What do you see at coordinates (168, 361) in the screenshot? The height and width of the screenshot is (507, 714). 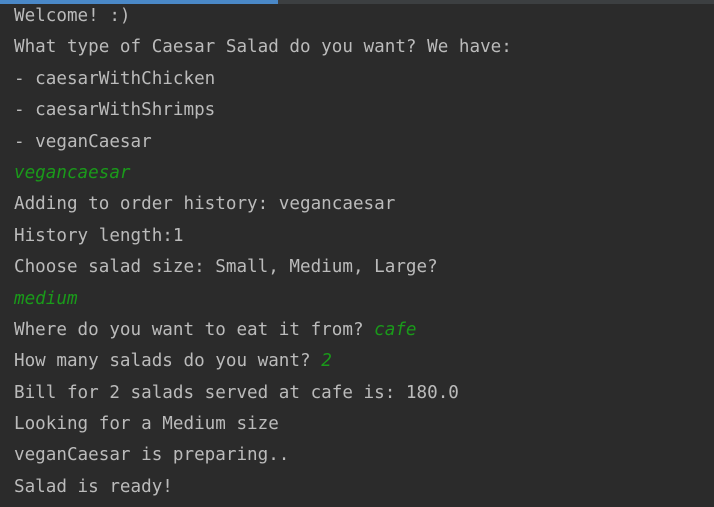 I see `console-output-text: How many salads do you want?` at bounding box center [168, 361].